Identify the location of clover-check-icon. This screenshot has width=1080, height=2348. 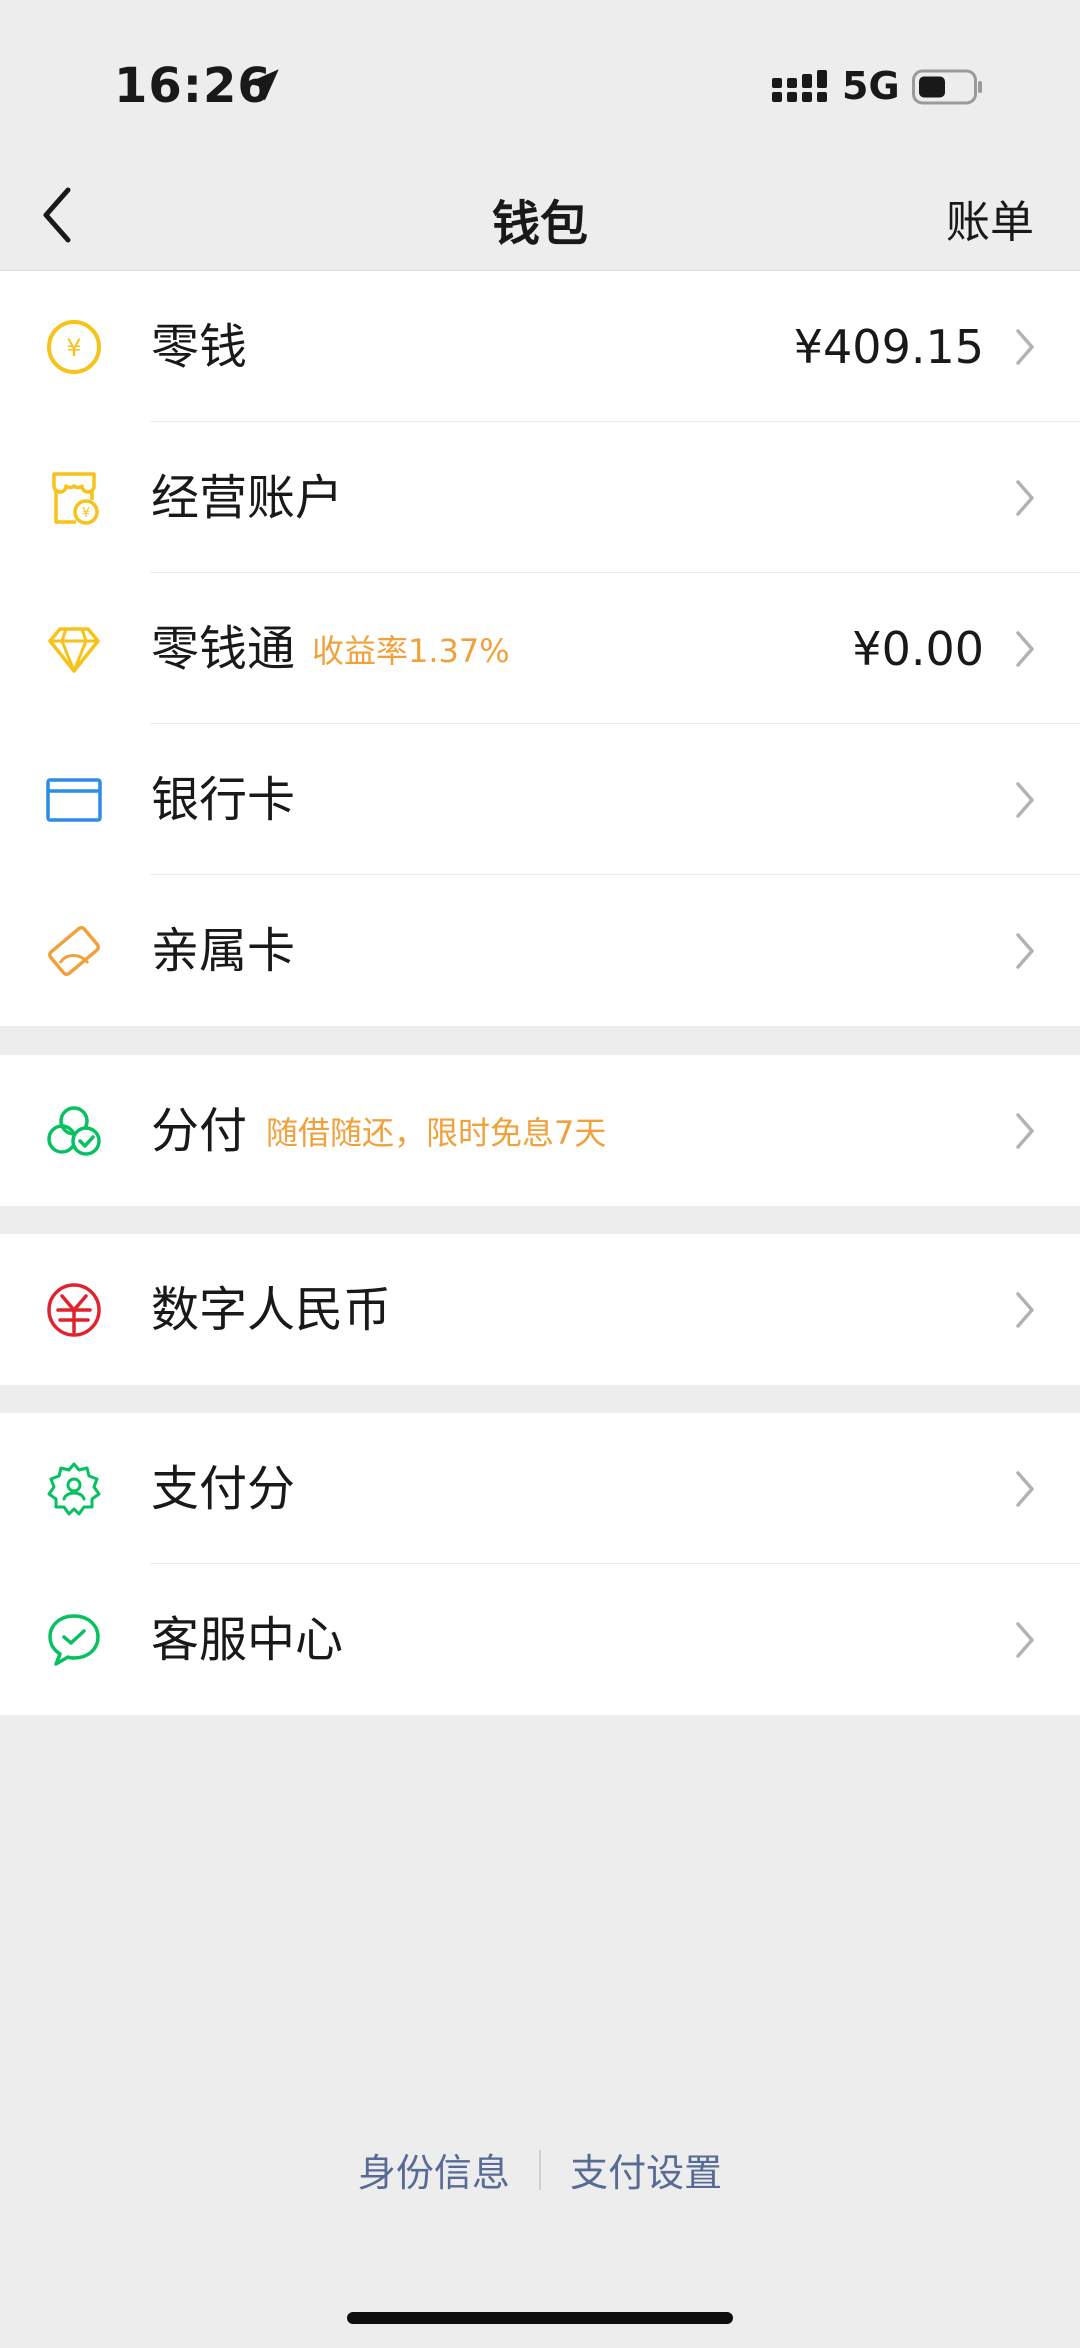
(74, 1131).